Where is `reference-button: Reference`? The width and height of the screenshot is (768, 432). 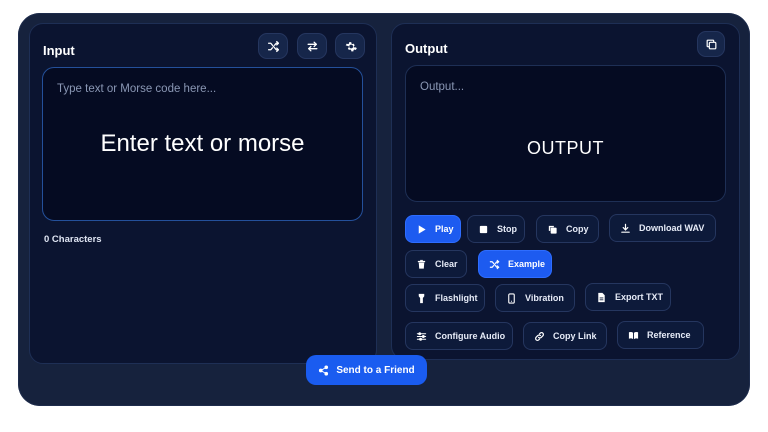 reference-button: Reference is located at coordinates (660, 335).